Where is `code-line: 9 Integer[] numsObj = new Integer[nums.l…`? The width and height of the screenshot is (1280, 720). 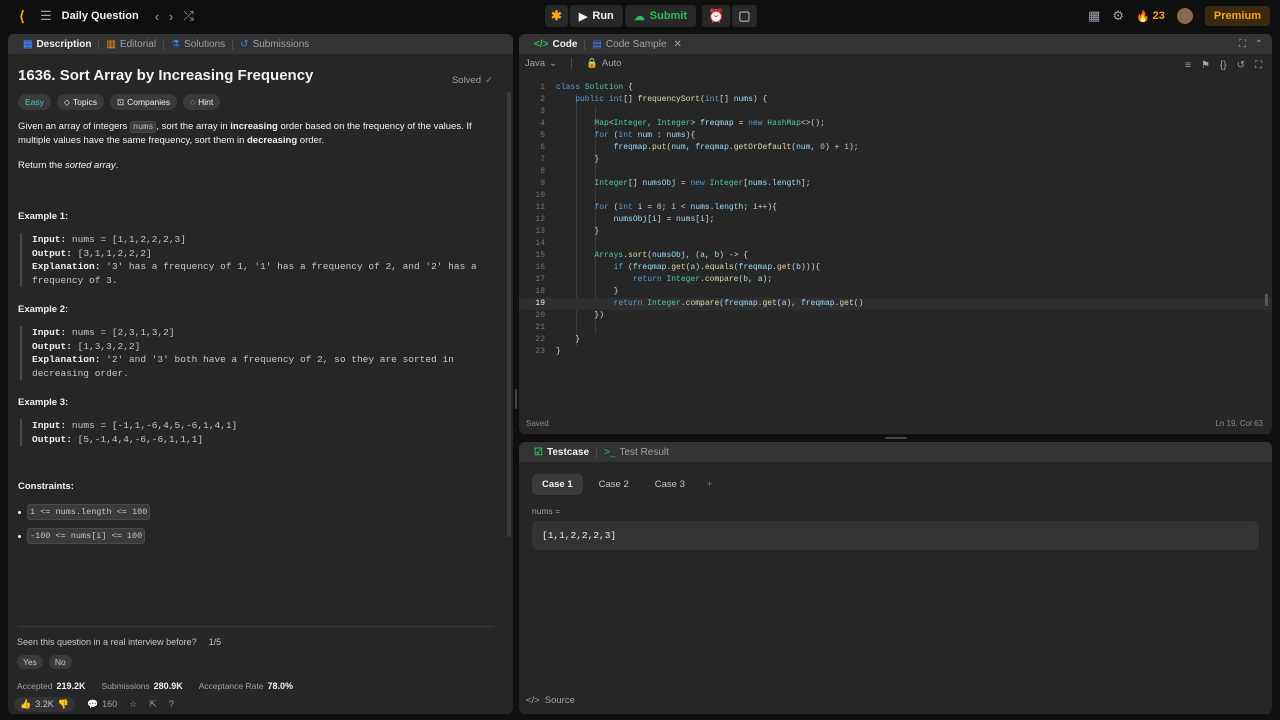 code-line: 9 Integer[] numsObj = new Integer[nums.l… is located at coordinates (895, 184).